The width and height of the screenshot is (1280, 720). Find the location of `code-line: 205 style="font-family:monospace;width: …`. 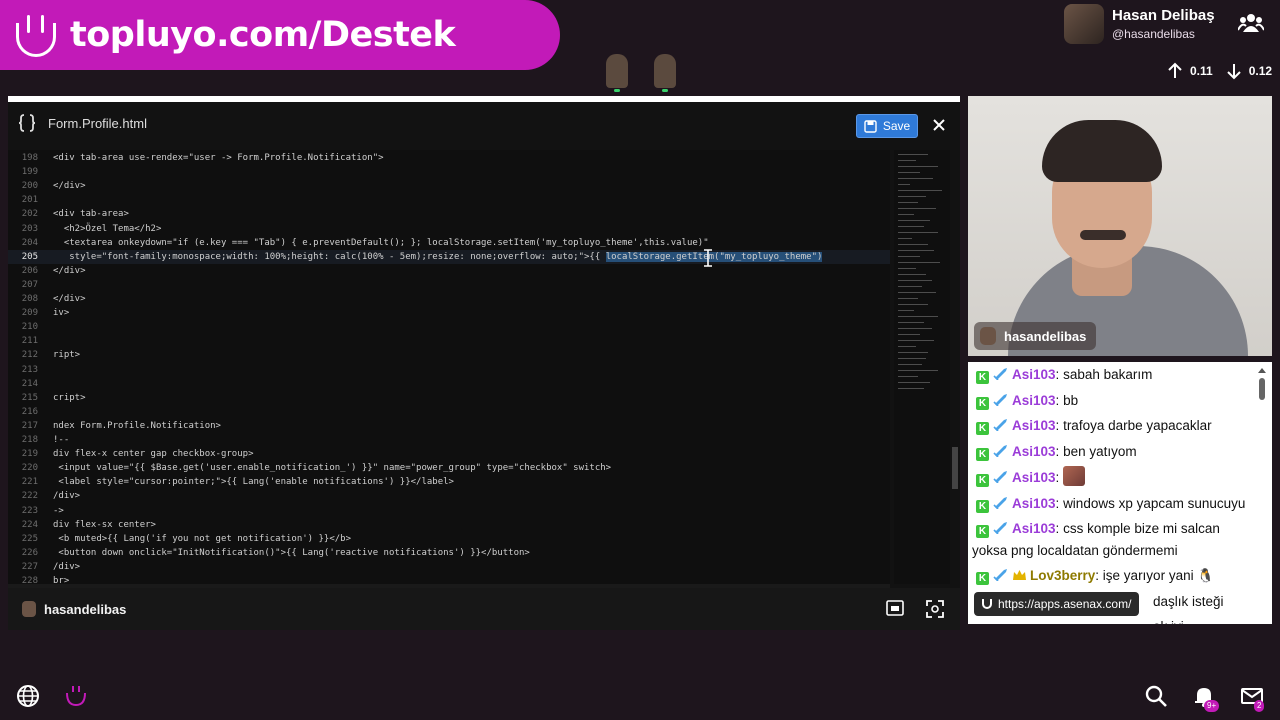

code-line: 205 style="font-family:monospace;width: … is located at coordinates (449, 256).